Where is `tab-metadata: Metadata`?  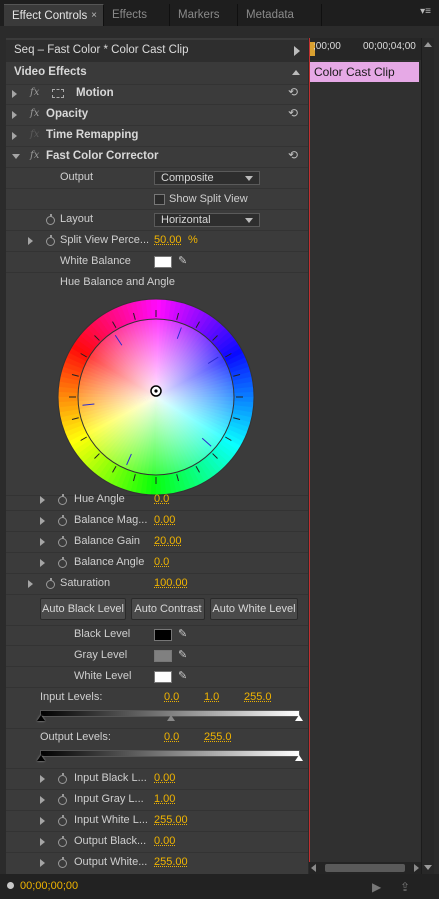
tab-metadata: Metadata is located at coordinates (280, 15).